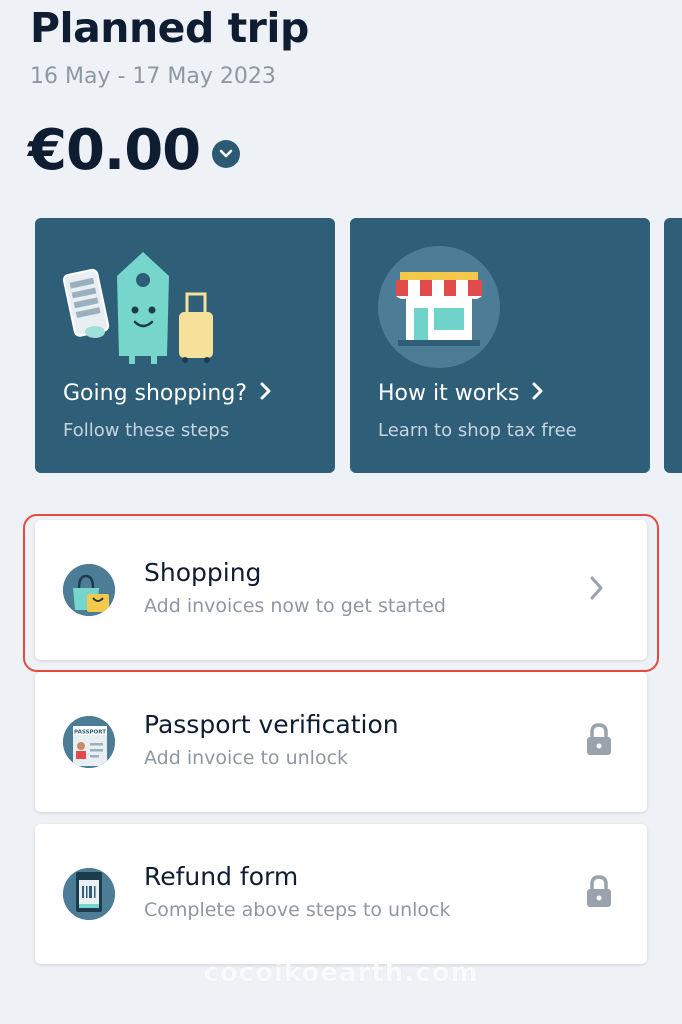 This screenshot has height=1024, width=682. Describe the element at coordinates (271, 724) in the screenshot. I see `passport-step-title: Passport verification` at that location.